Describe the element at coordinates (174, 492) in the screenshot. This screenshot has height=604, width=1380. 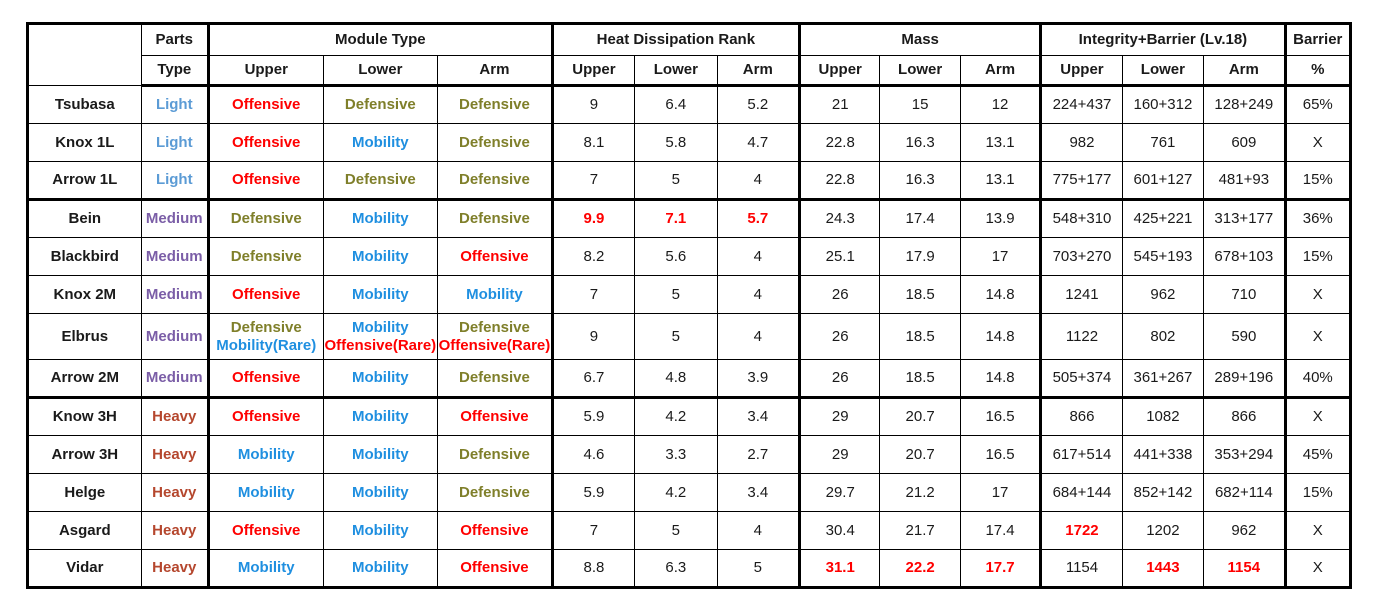
I see `row-parts-type-10: Heavy` at that location.